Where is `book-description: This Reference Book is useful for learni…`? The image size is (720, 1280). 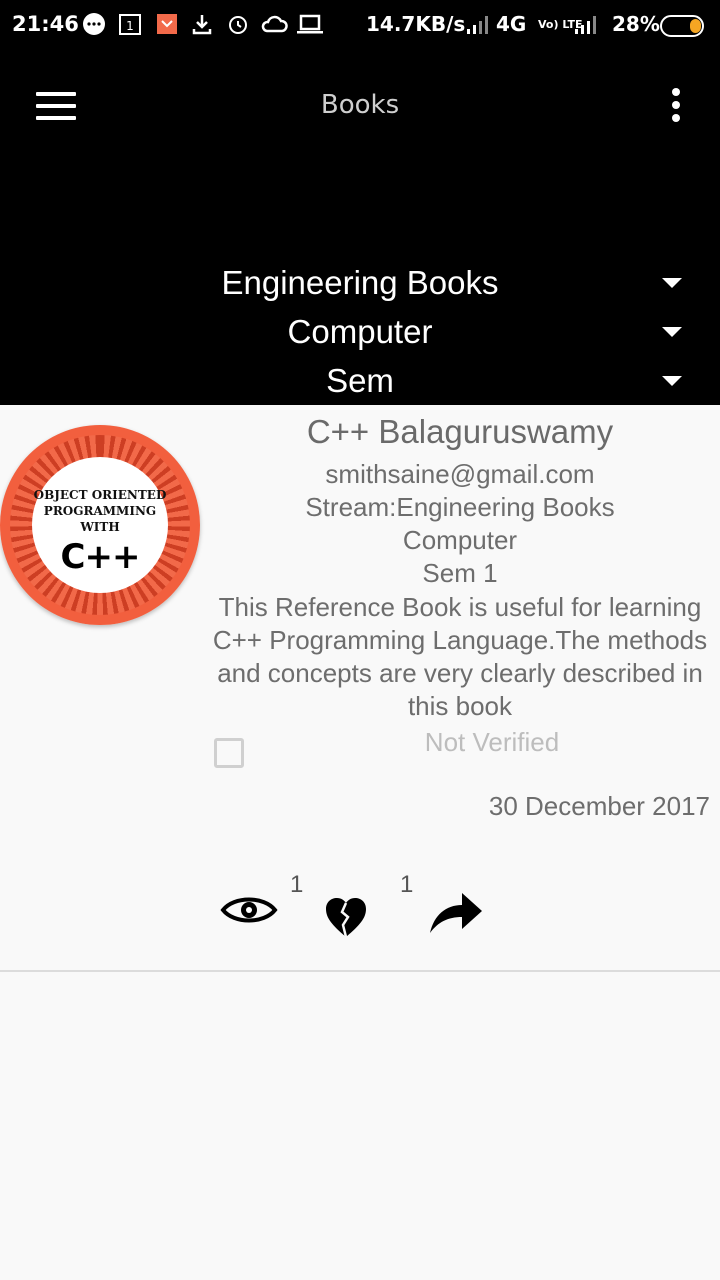
book-description: This Reference Book is useful for learni… is located at coordinates (460, 656).